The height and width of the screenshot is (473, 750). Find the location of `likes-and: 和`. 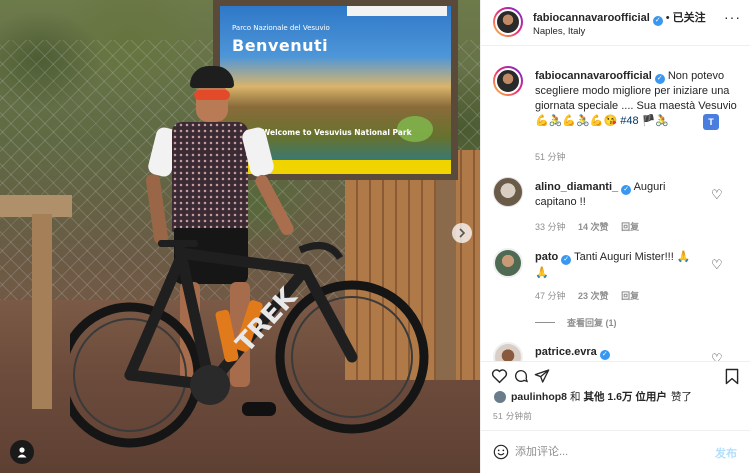

likes-and: 和 is located at coordinates (575, 397).